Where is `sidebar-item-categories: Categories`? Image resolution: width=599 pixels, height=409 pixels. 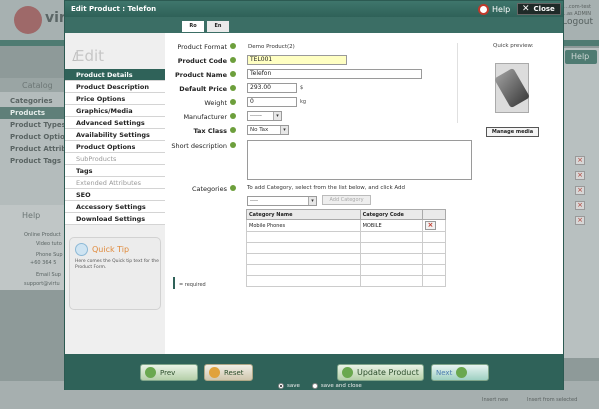
sidebar-item-categories: Categories is located at coordinates (31, 101).